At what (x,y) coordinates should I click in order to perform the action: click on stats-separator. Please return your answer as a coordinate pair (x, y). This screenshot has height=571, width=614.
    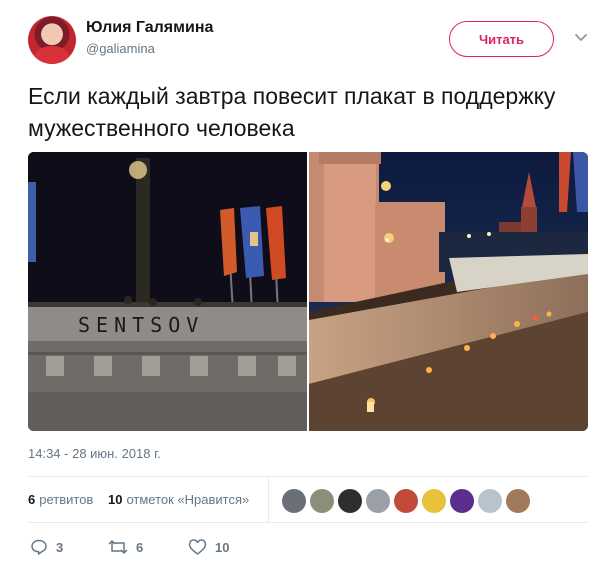
    Looking at the image, I should click on (268, 500).